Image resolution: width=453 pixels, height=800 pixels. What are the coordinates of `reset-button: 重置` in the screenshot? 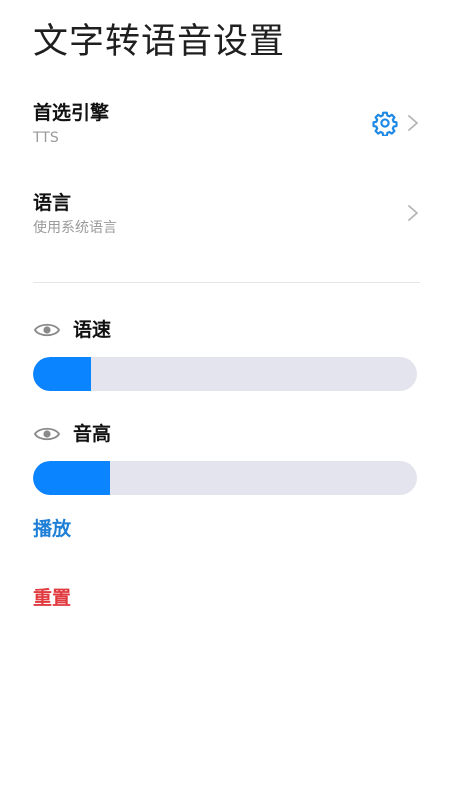 It's located at (52, 598).